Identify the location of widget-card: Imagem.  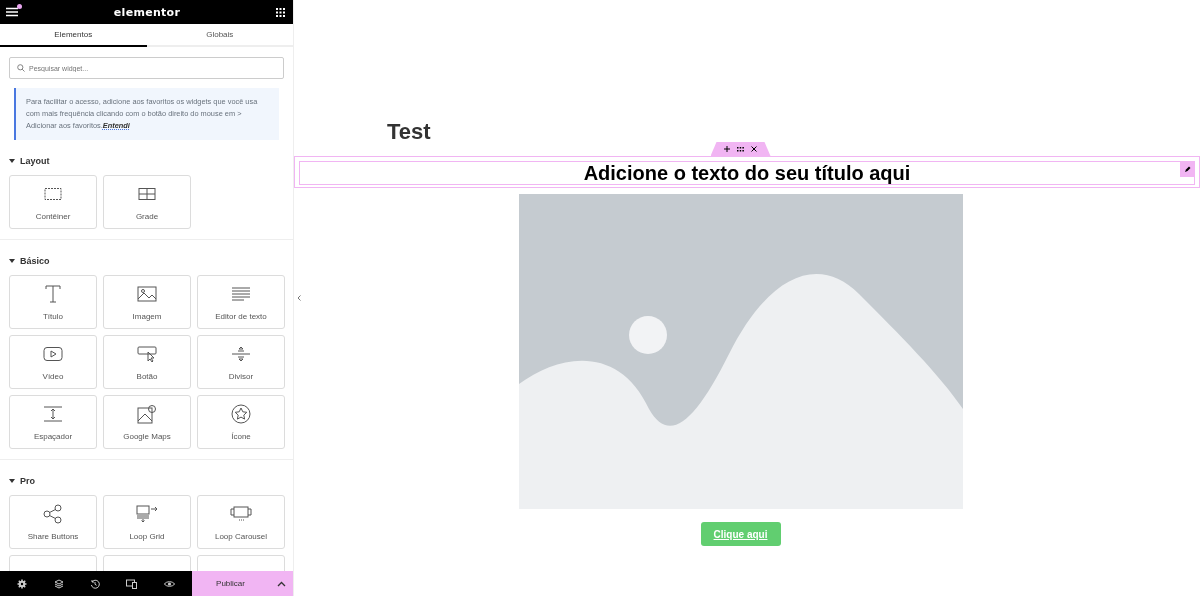
(147, 302).